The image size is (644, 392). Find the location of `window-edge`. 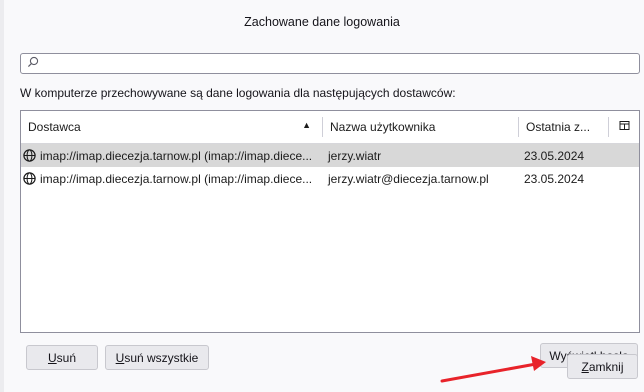

window-edge is located at coordinates (2, 196).